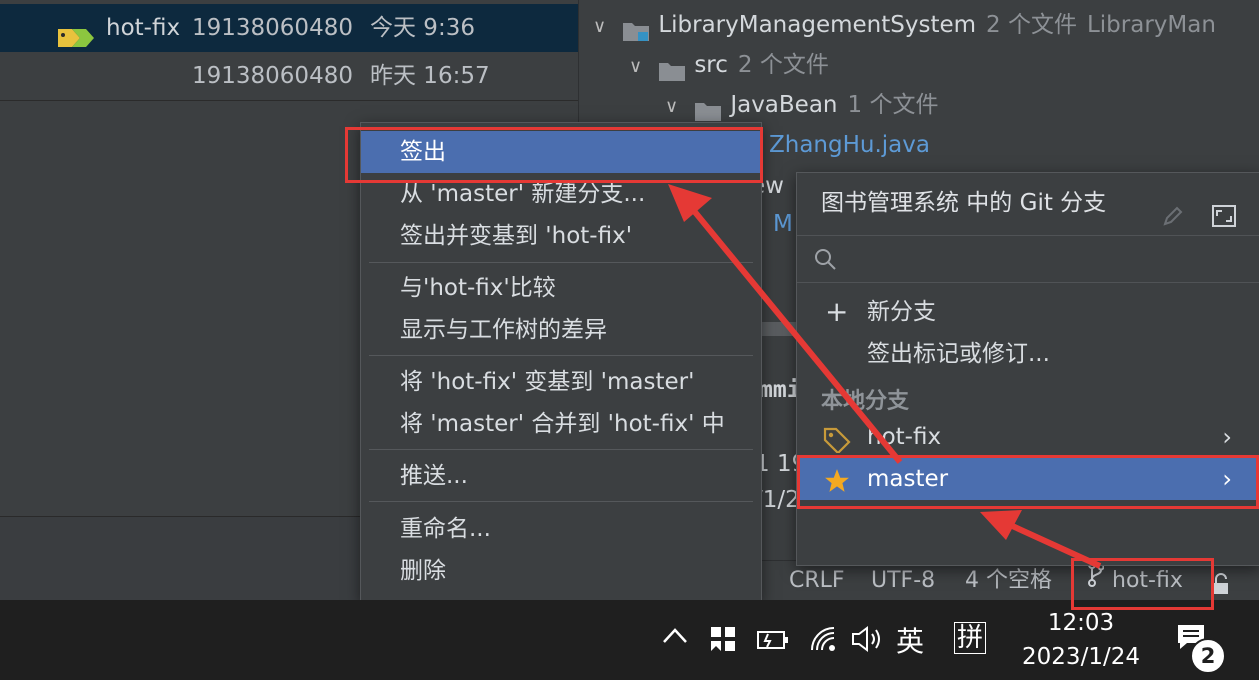 The width and height of the screenshot is (1259, 680). I want to click on project-file-count: 2 个文件, so click(1031, 25).